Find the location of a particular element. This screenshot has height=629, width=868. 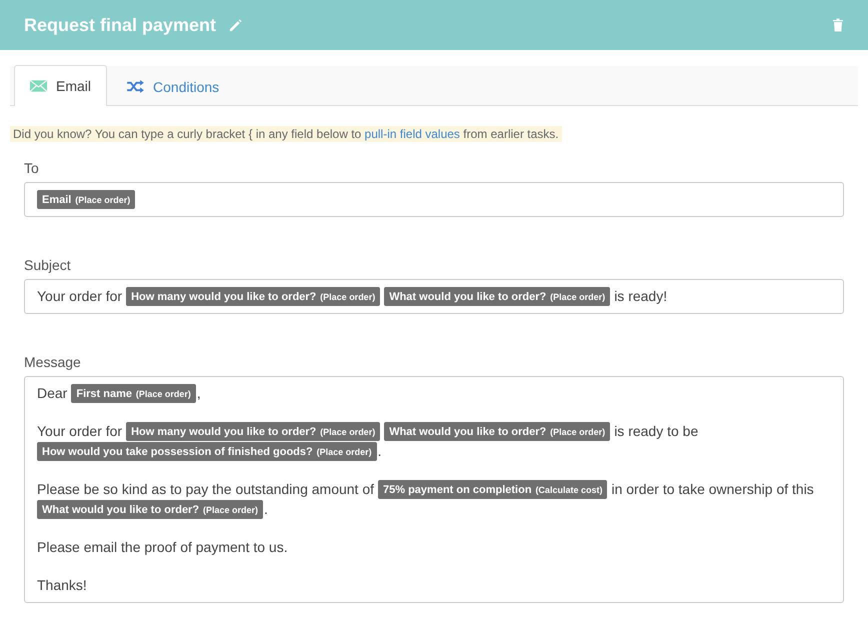

body-text: Please email the proof of payment to us. is located at coordinates (162, 547).